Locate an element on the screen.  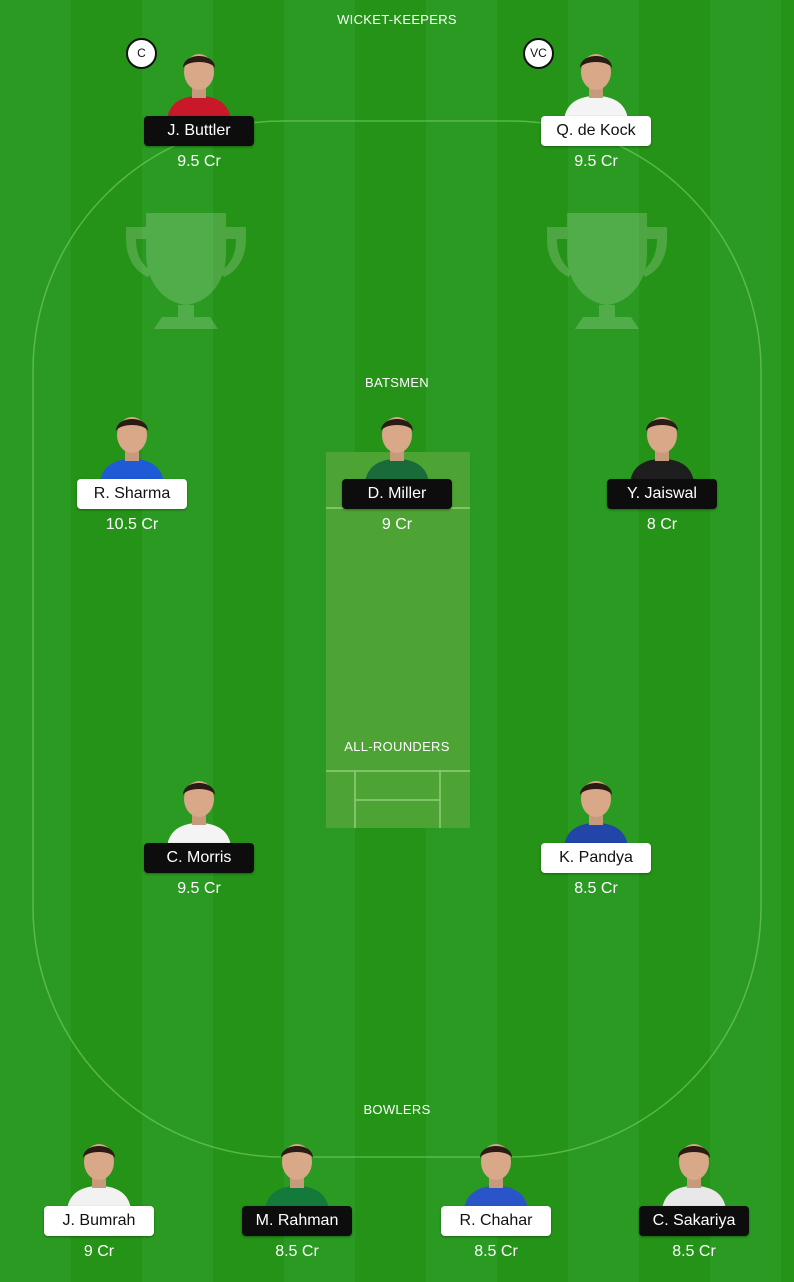
player-card-pandya: K. Pandya 8.5 Cr is located at coordinates (596, 844).